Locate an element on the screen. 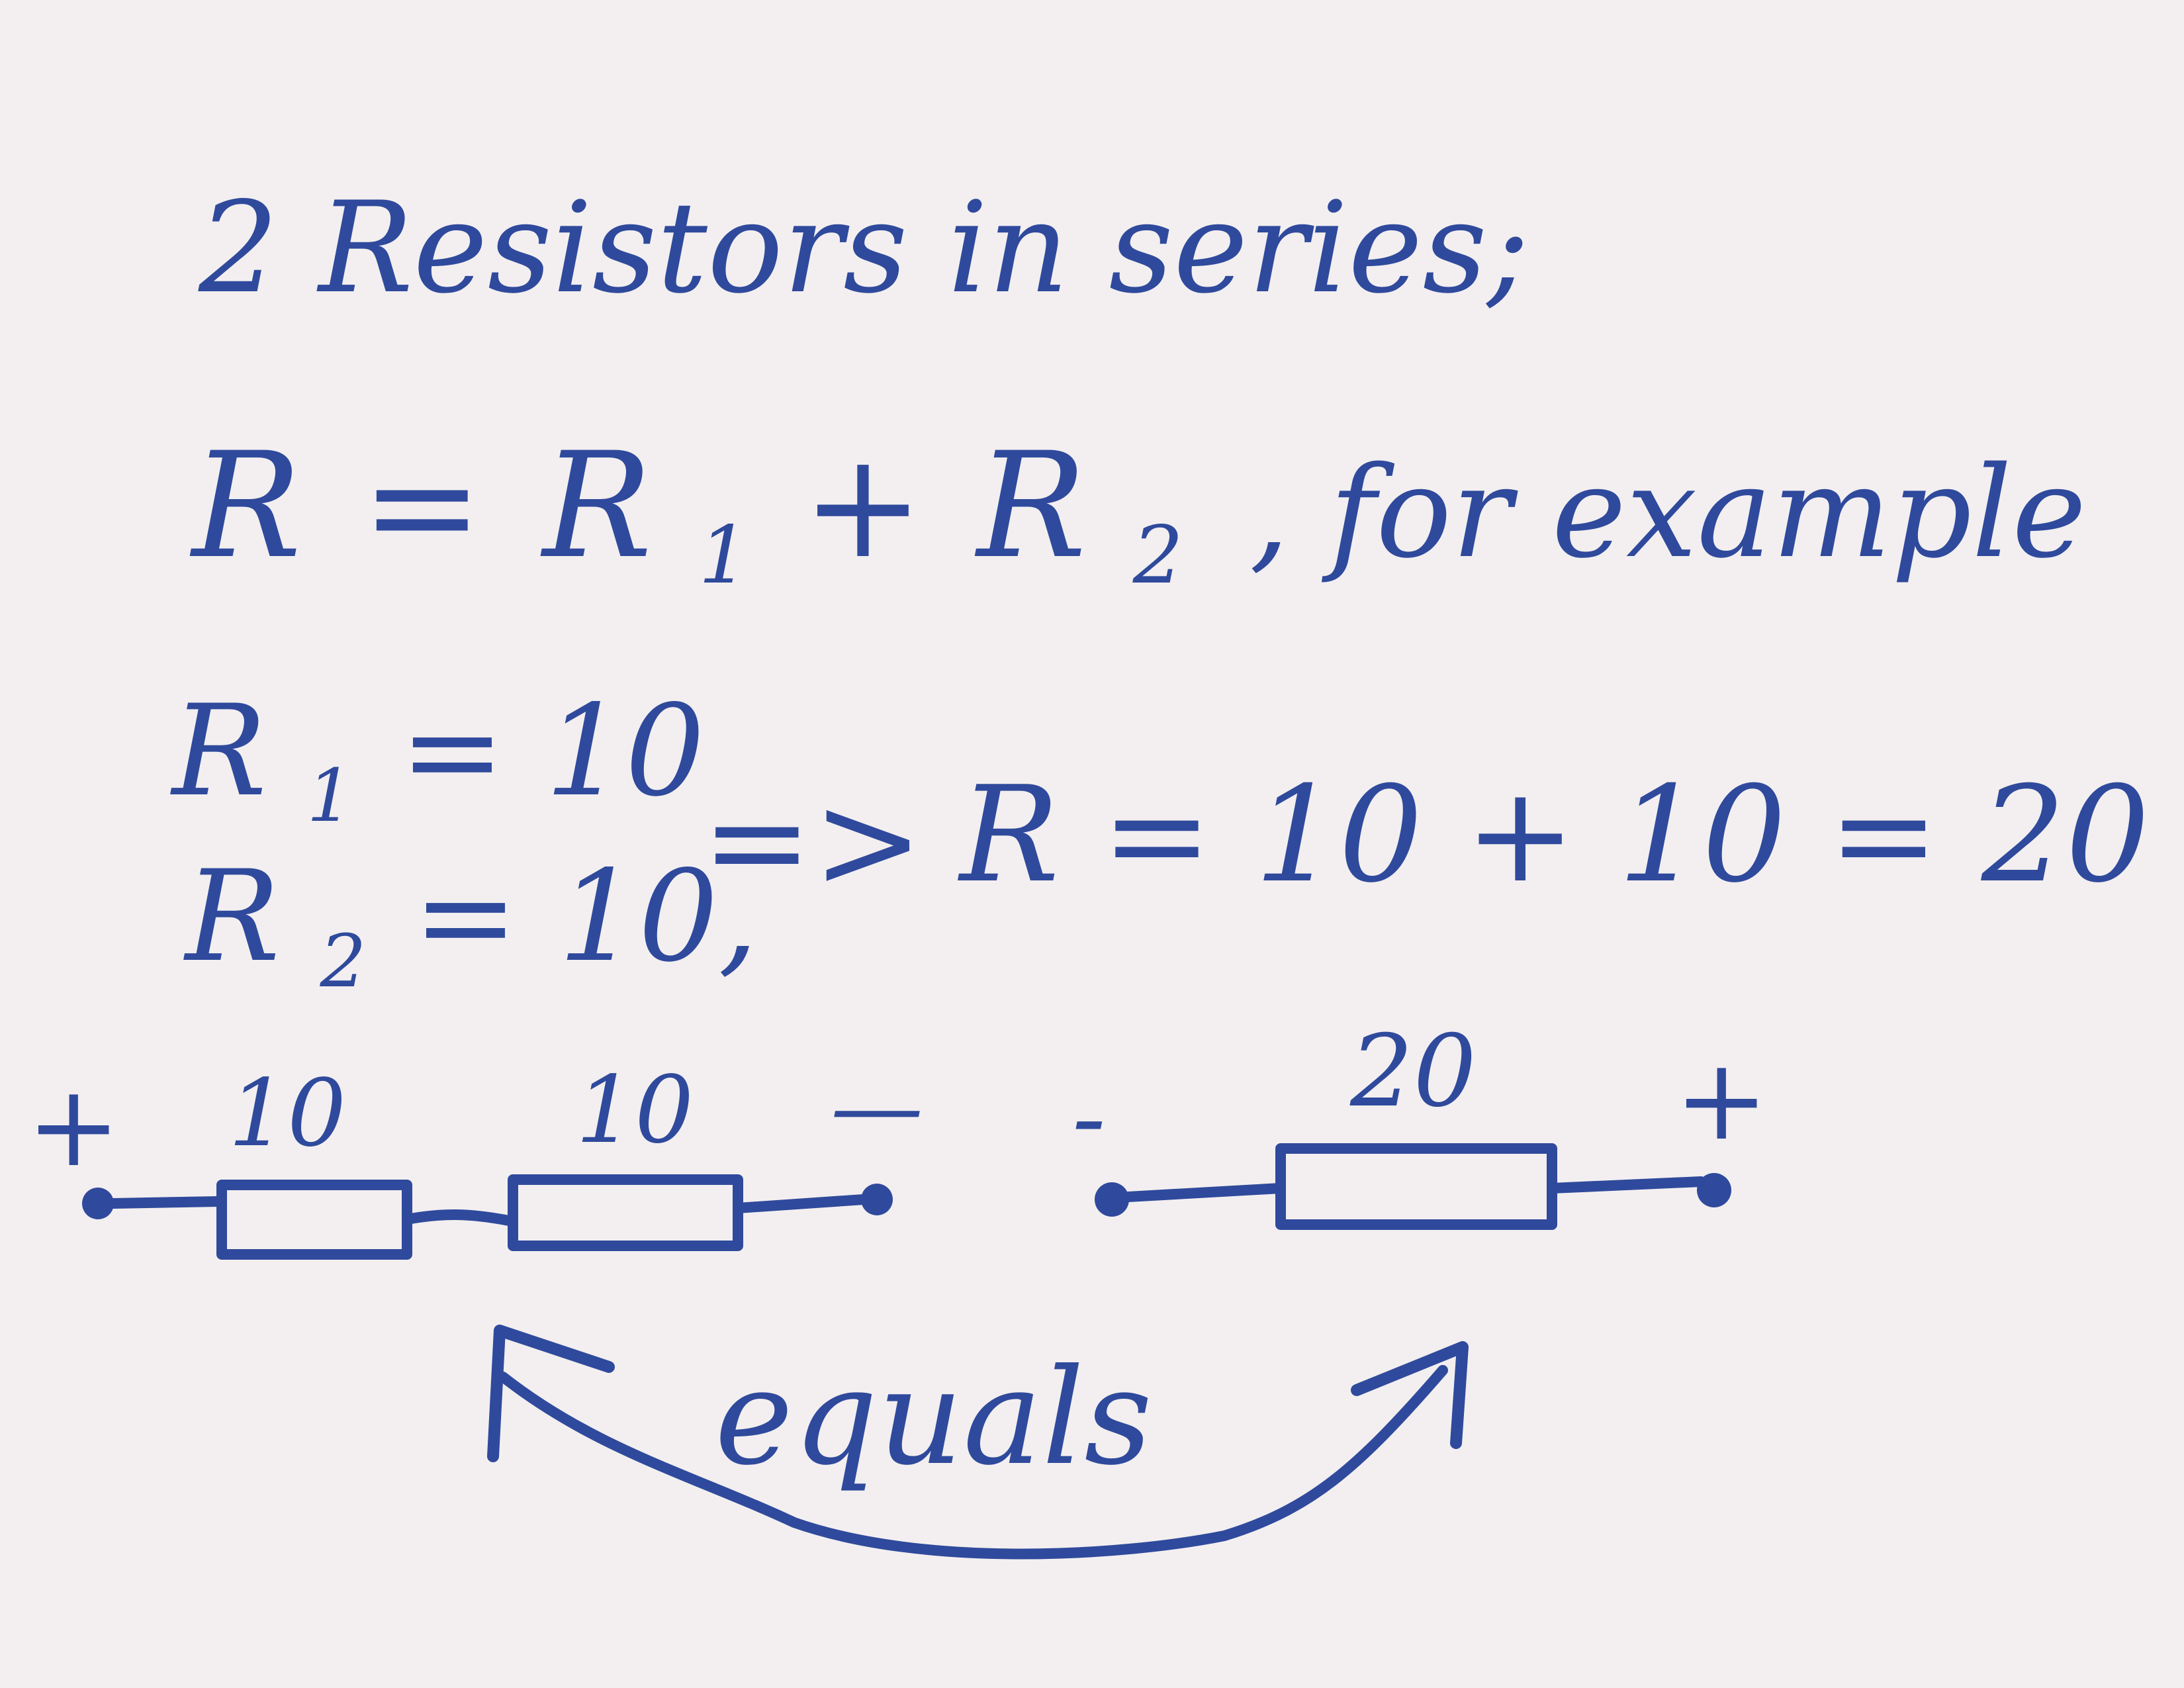  given-r1-sub: 1 is located at coordinates (329, 795).